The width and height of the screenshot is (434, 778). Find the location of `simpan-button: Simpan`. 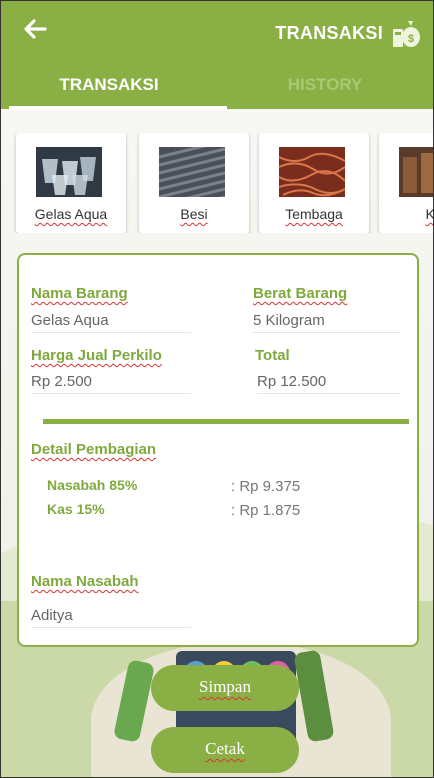

simpan-button: Simpan is located at coordinates (225, 688).